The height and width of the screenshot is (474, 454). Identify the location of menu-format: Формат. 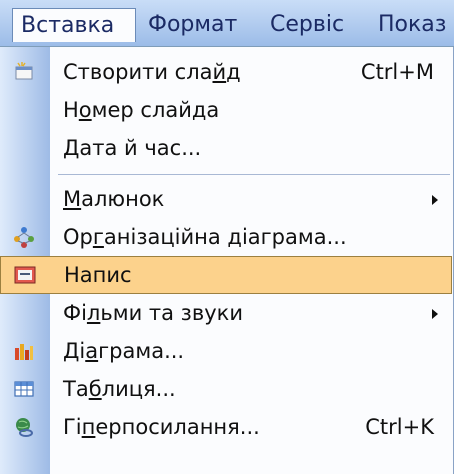
(192, 25).